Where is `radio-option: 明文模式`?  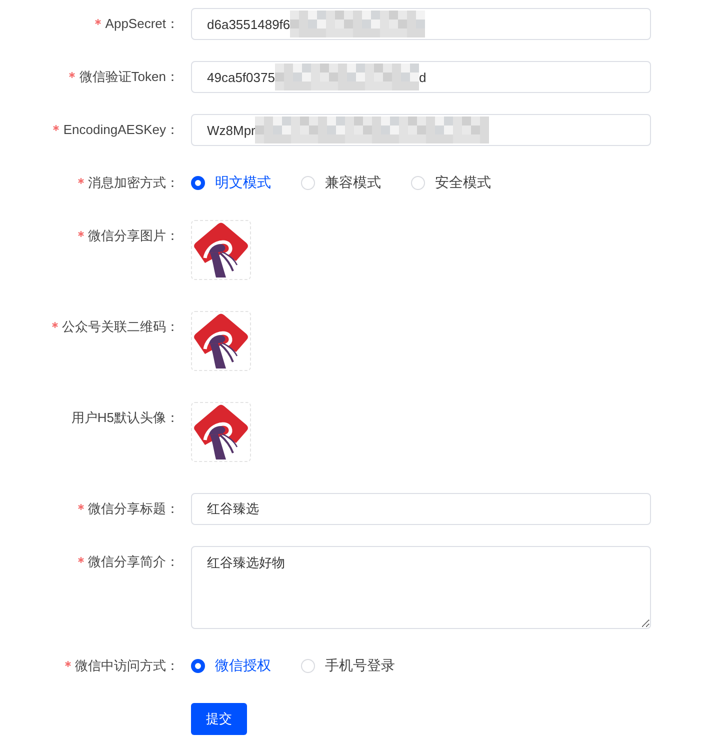 radio-option: 明文模式 is located at coordinates (231, 183).